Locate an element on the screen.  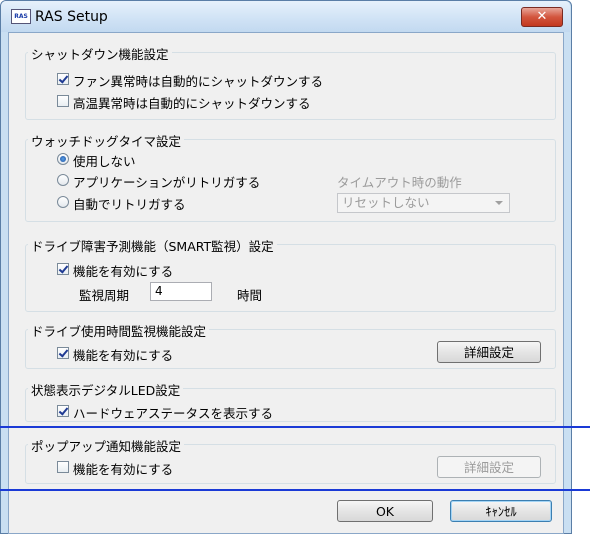
fan-shutdown-checkbox is located at coordinates (63, 79).